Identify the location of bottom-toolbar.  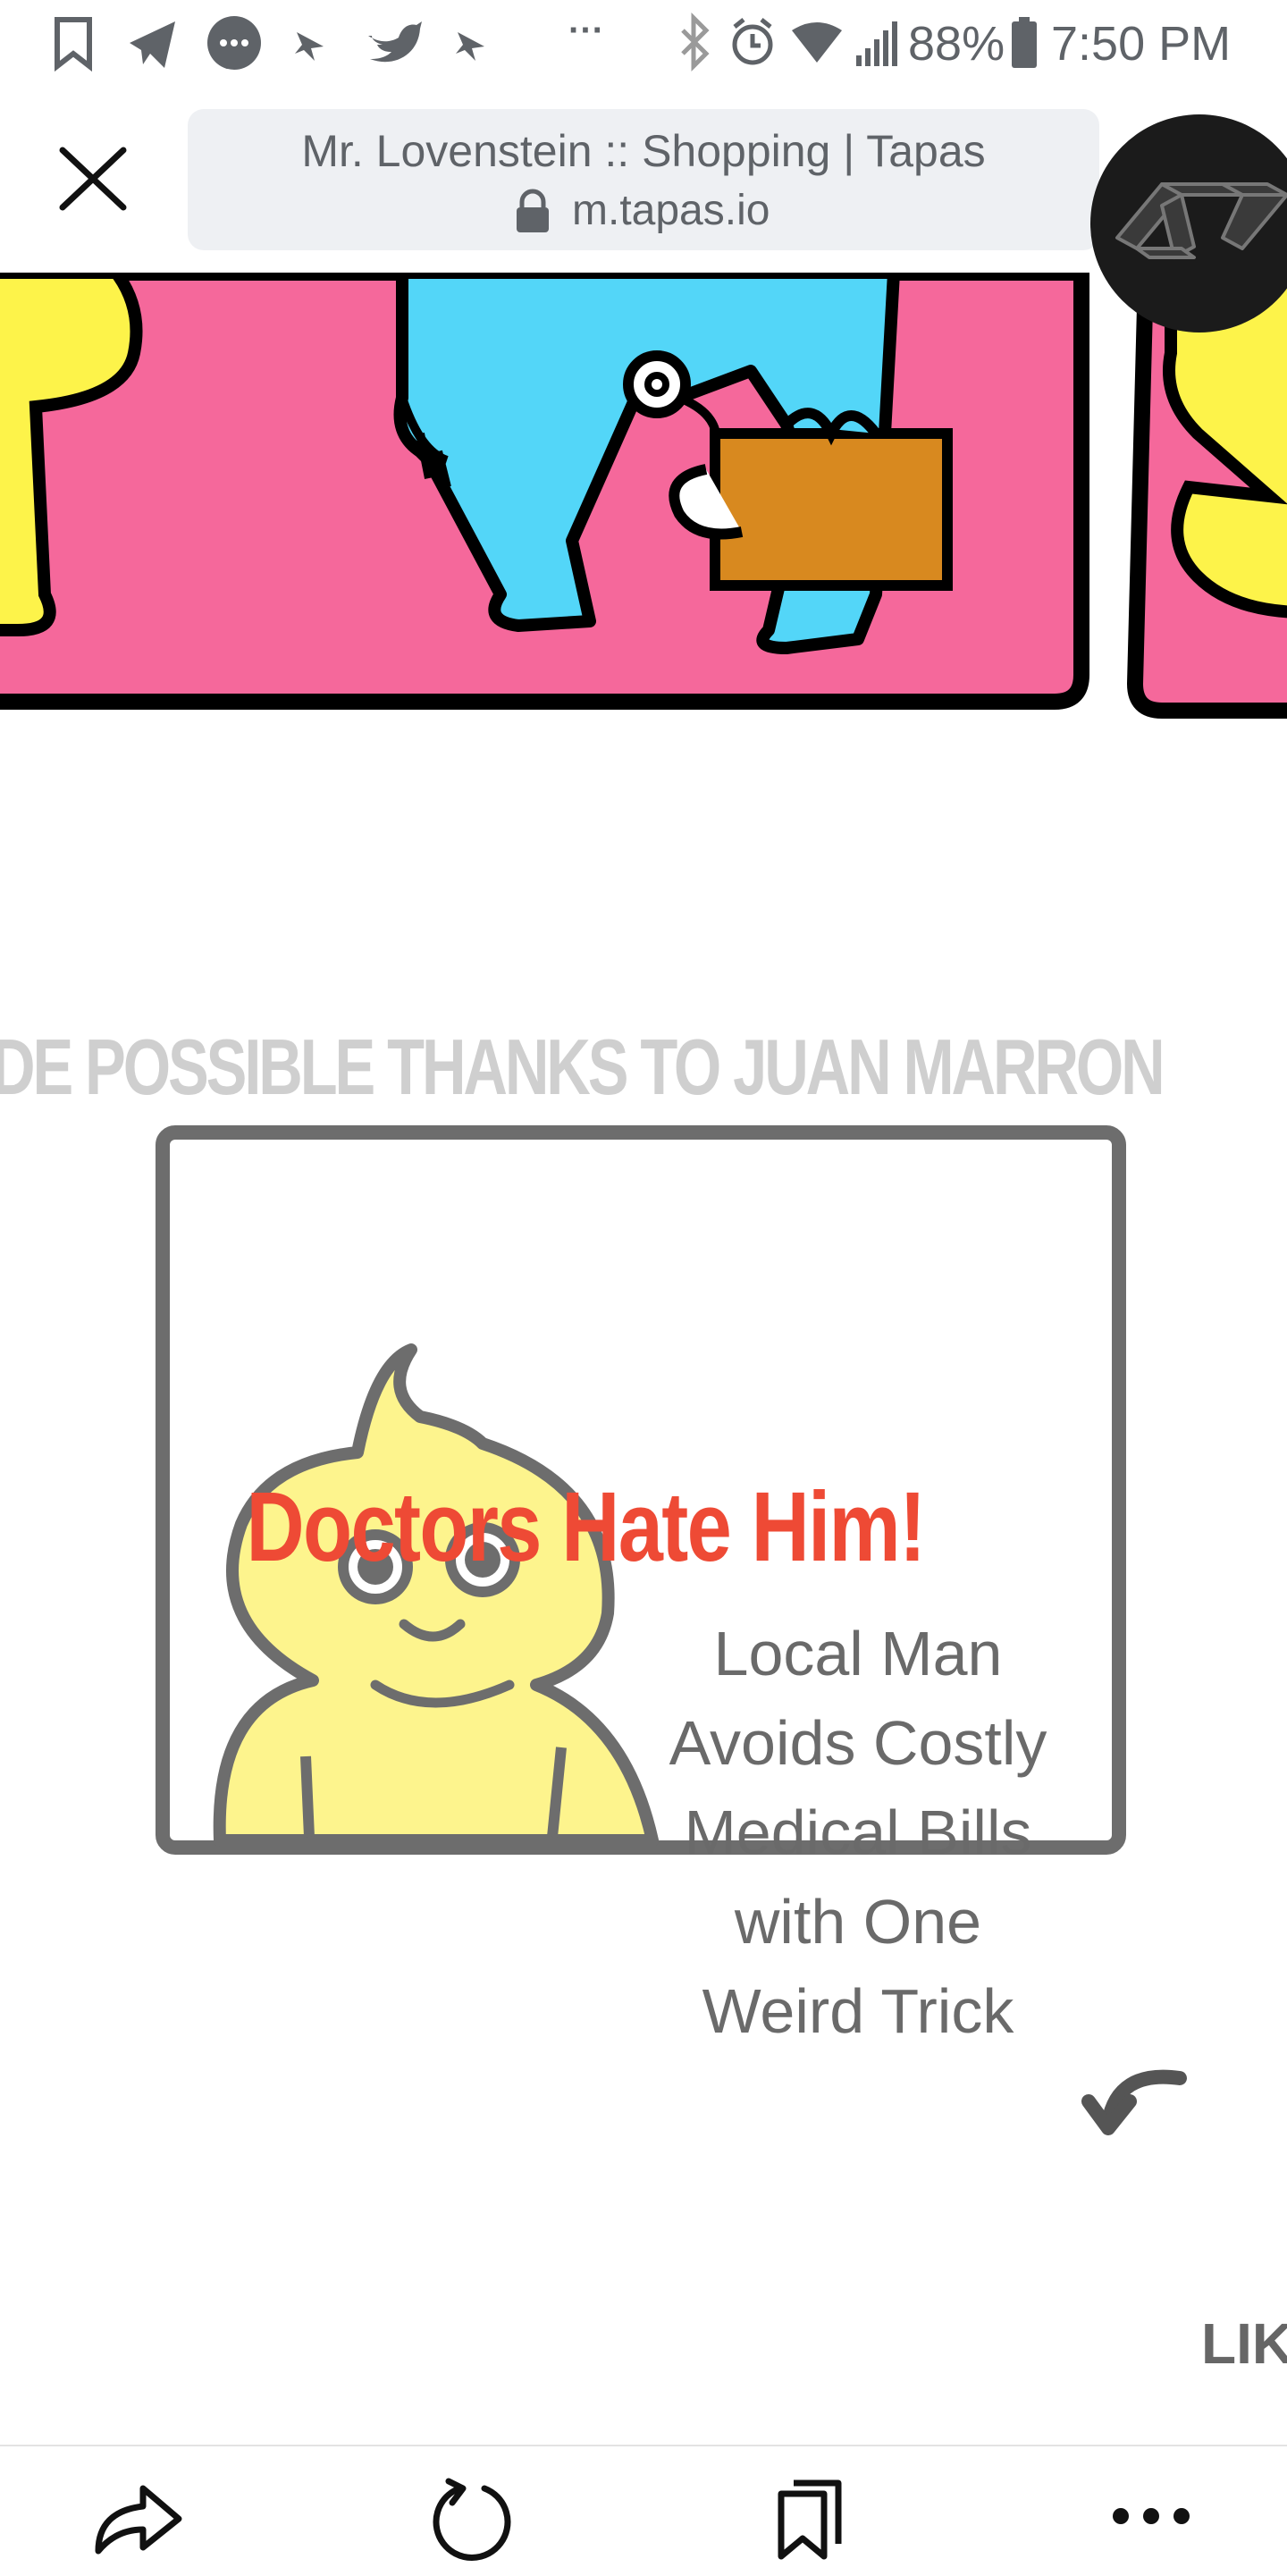
(643, 2511).